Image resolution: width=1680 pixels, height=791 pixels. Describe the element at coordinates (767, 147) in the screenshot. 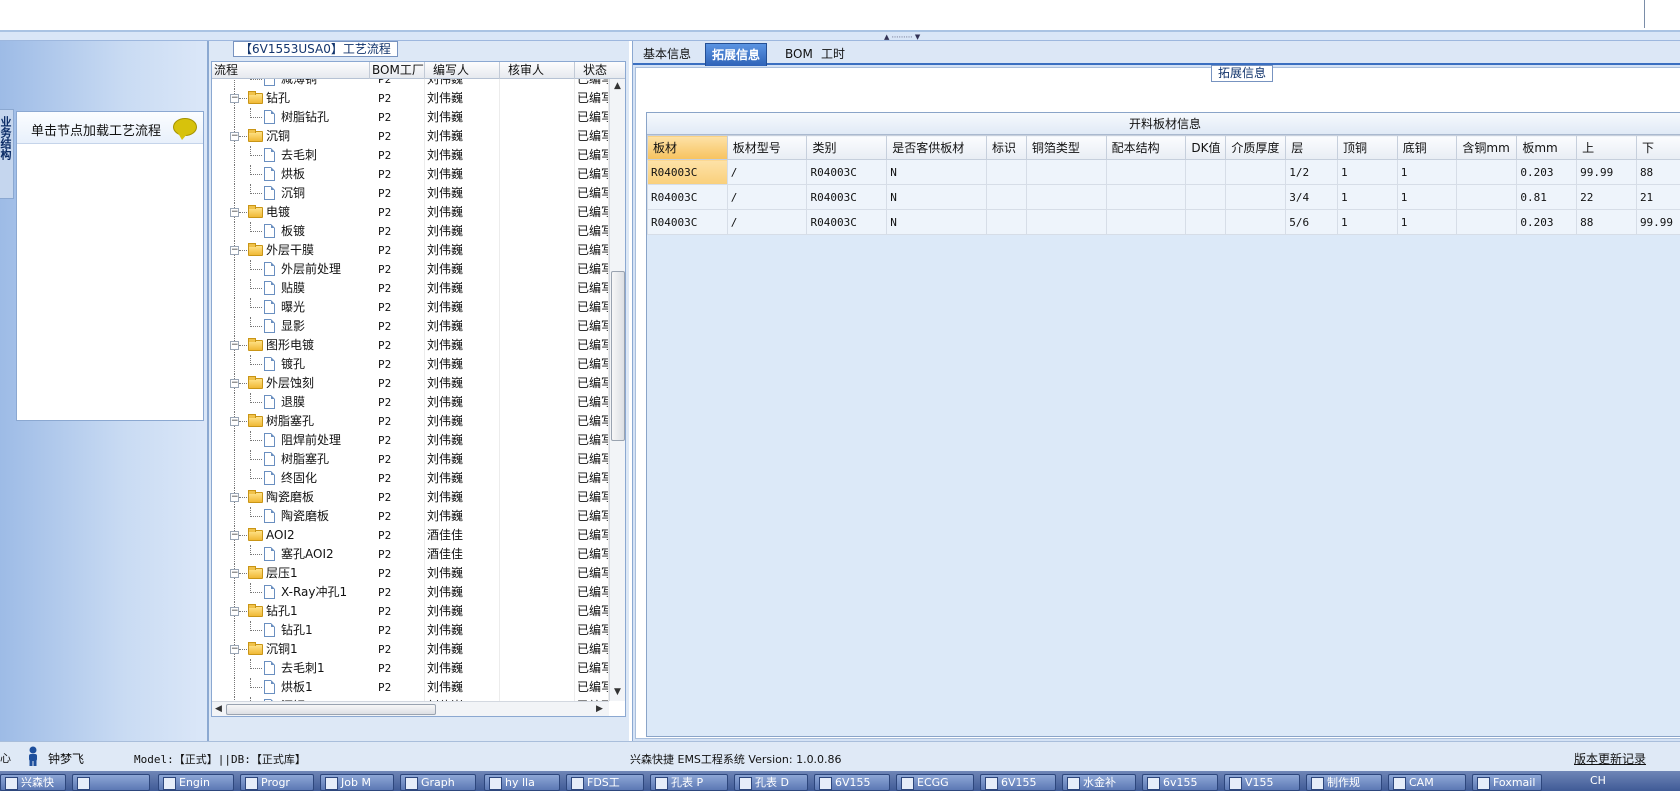

I see `board-column-header: 板材型号` at that location.